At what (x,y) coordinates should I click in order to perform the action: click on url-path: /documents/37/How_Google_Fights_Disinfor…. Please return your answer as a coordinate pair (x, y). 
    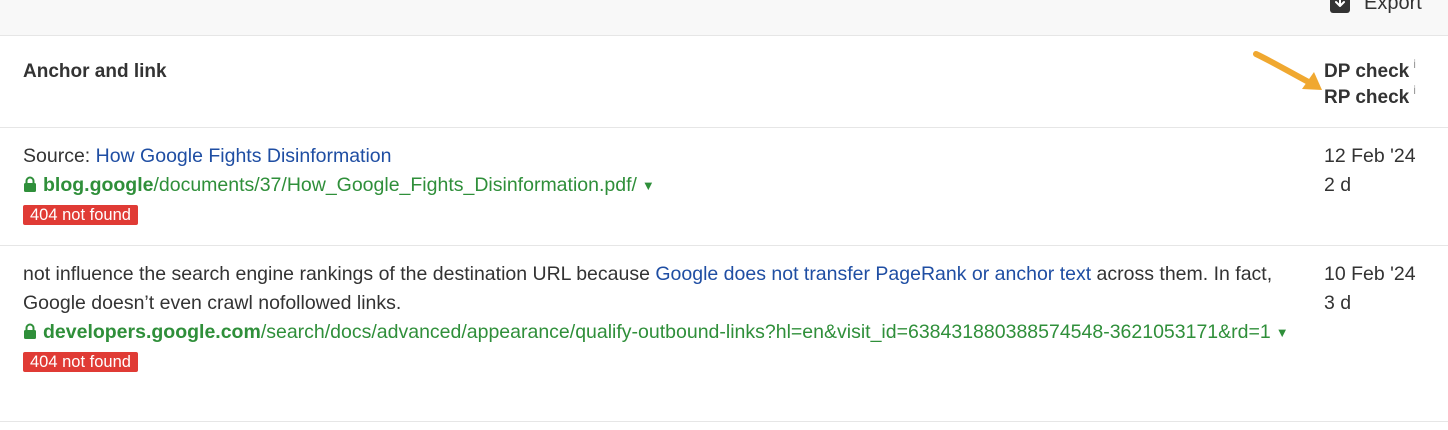
    Looking at the image, I should click on (395, 185).